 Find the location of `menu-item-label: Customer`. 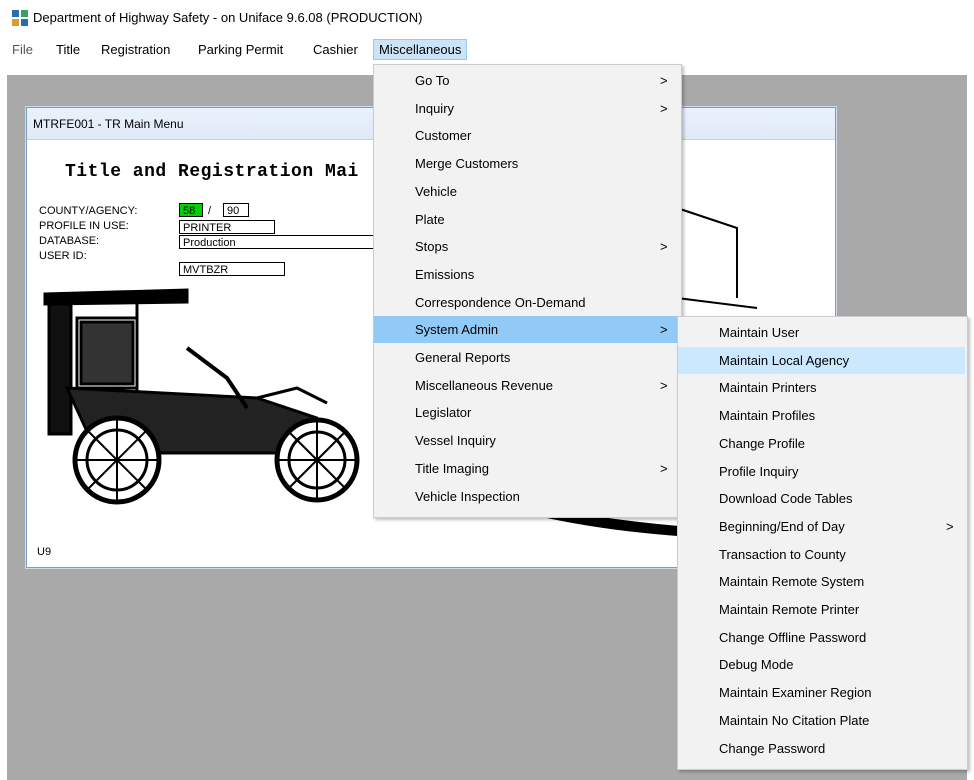

menu-item-label: Customer is located at coordinates (443, 136).